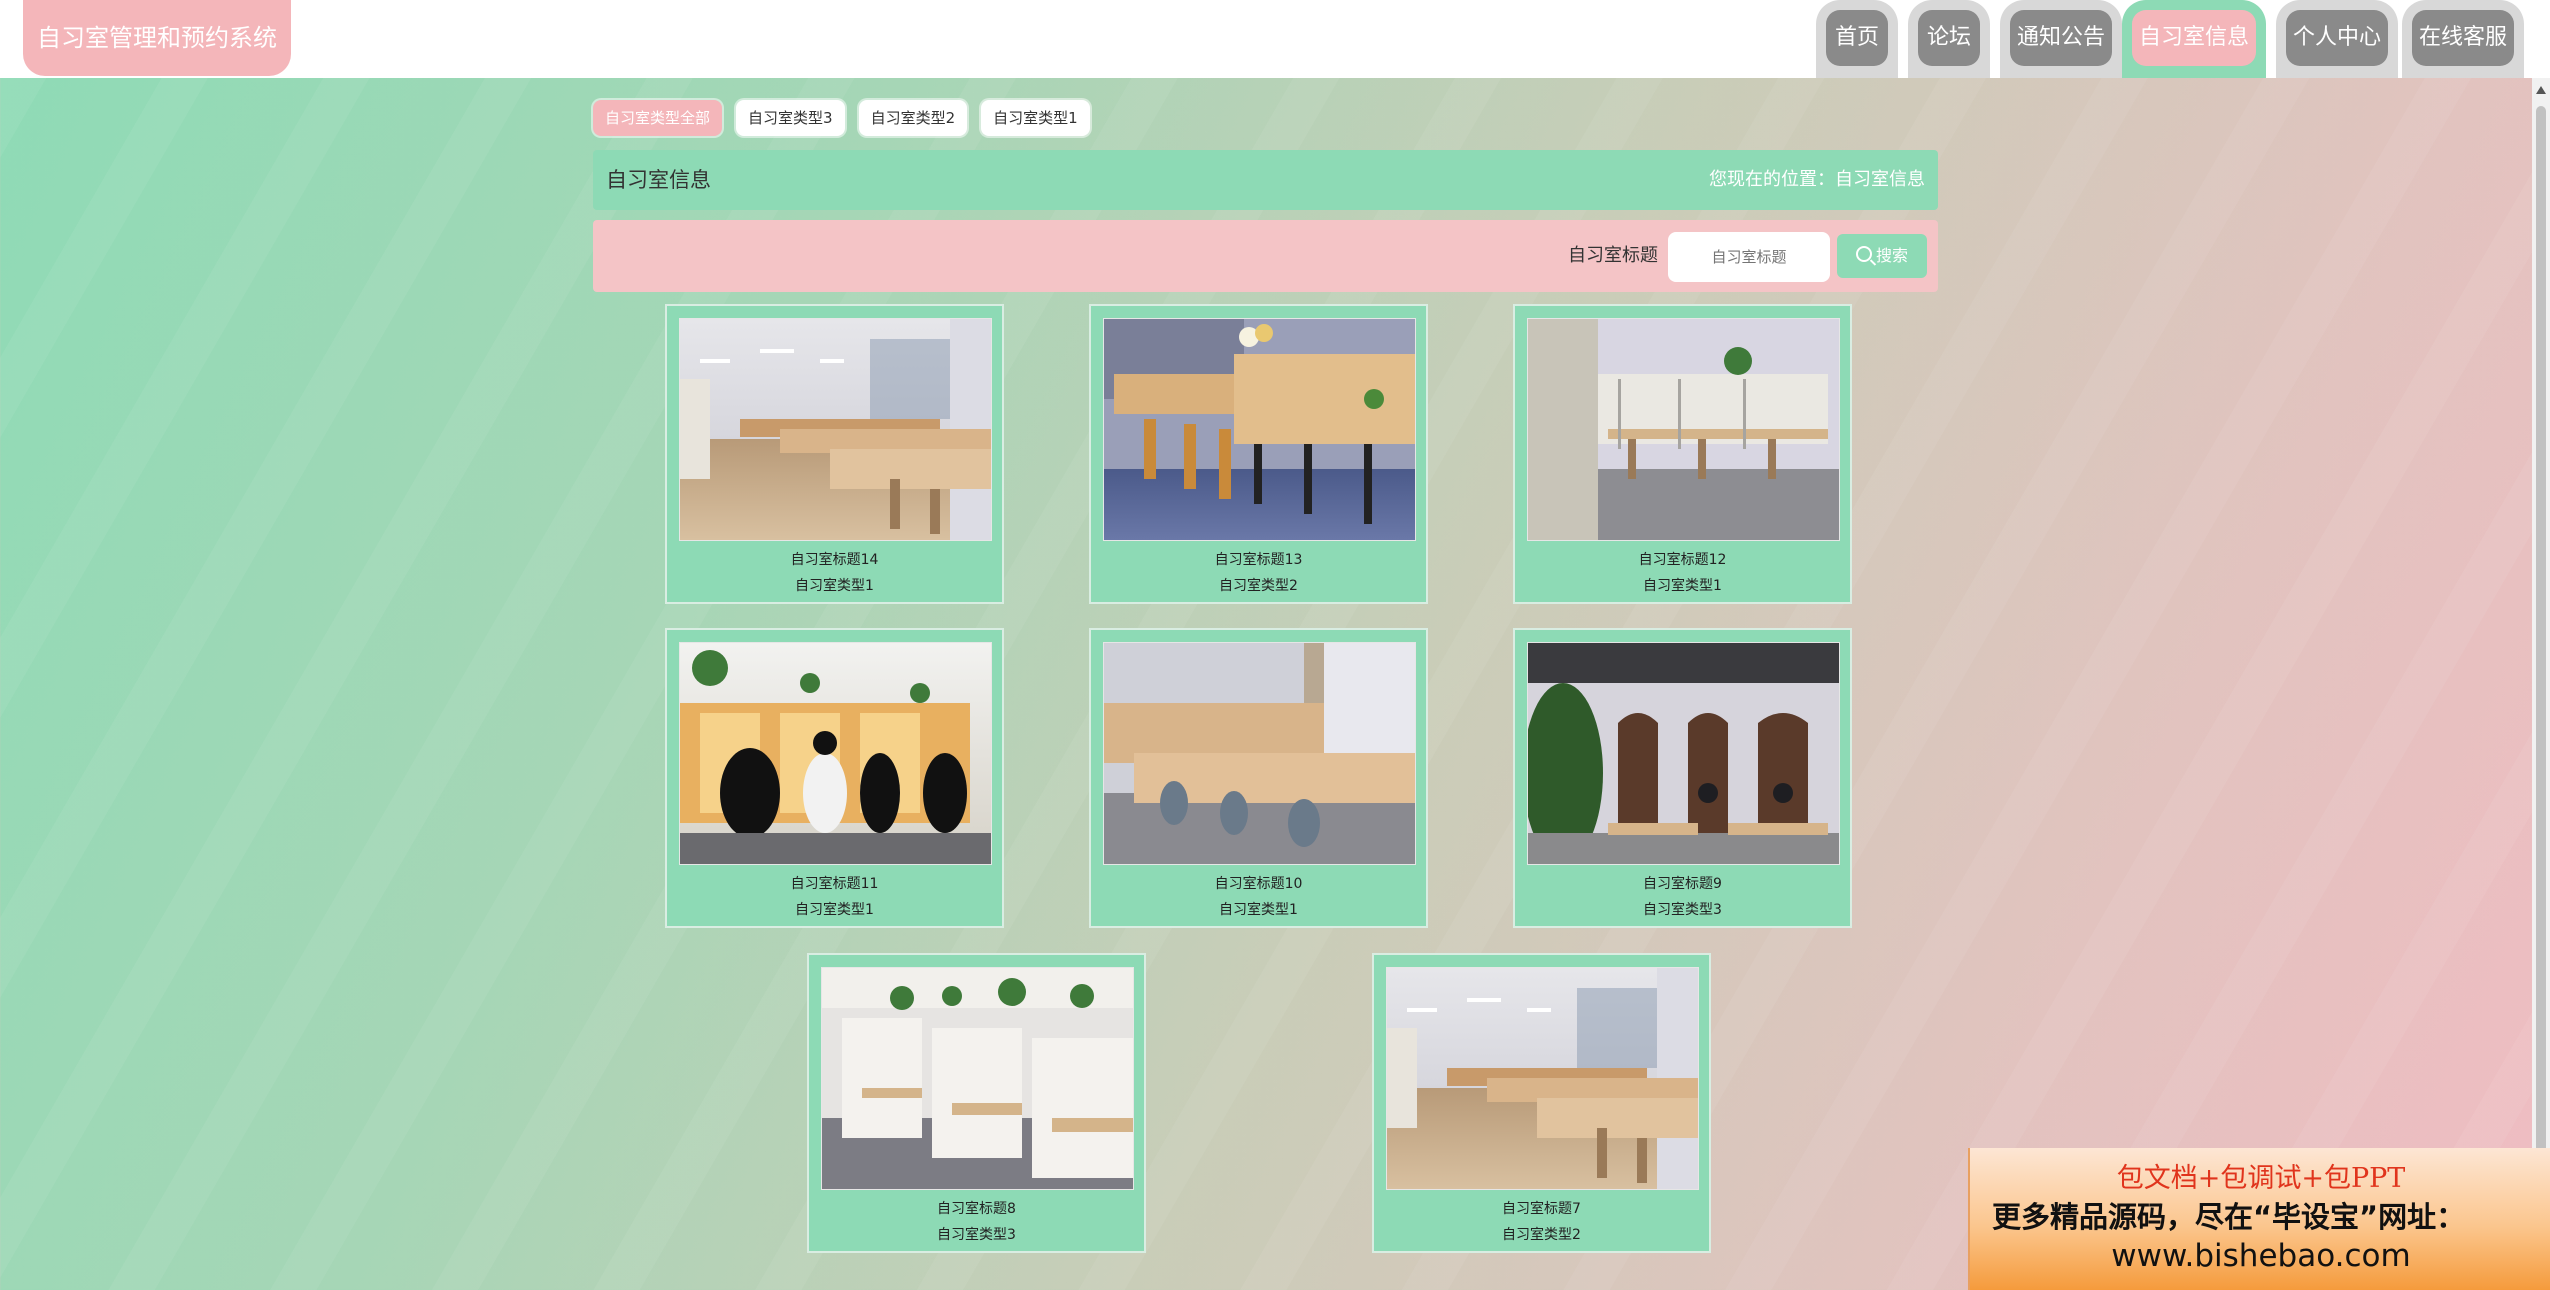 The width and height of the screenshot is (2550, 1290). I want to click on search-icon, so click(1863, 254).